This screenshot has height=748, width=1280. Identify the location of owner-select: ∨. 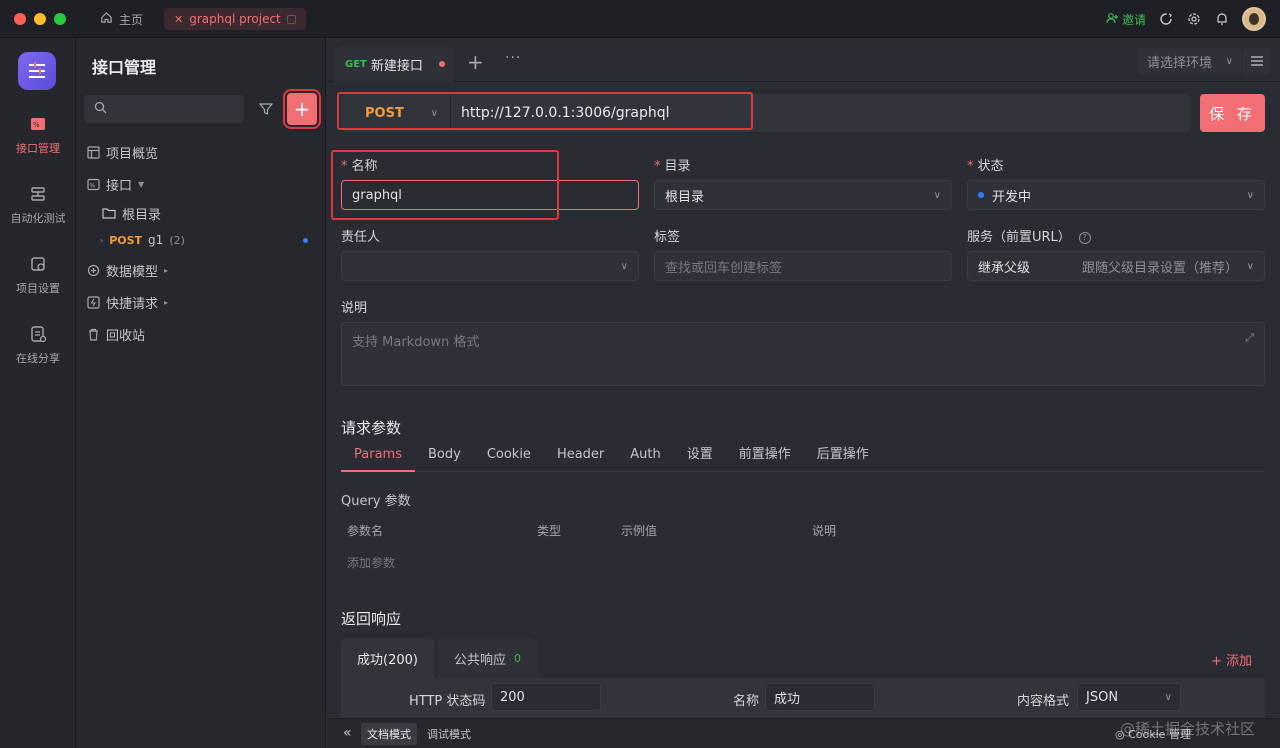
(490, 266).